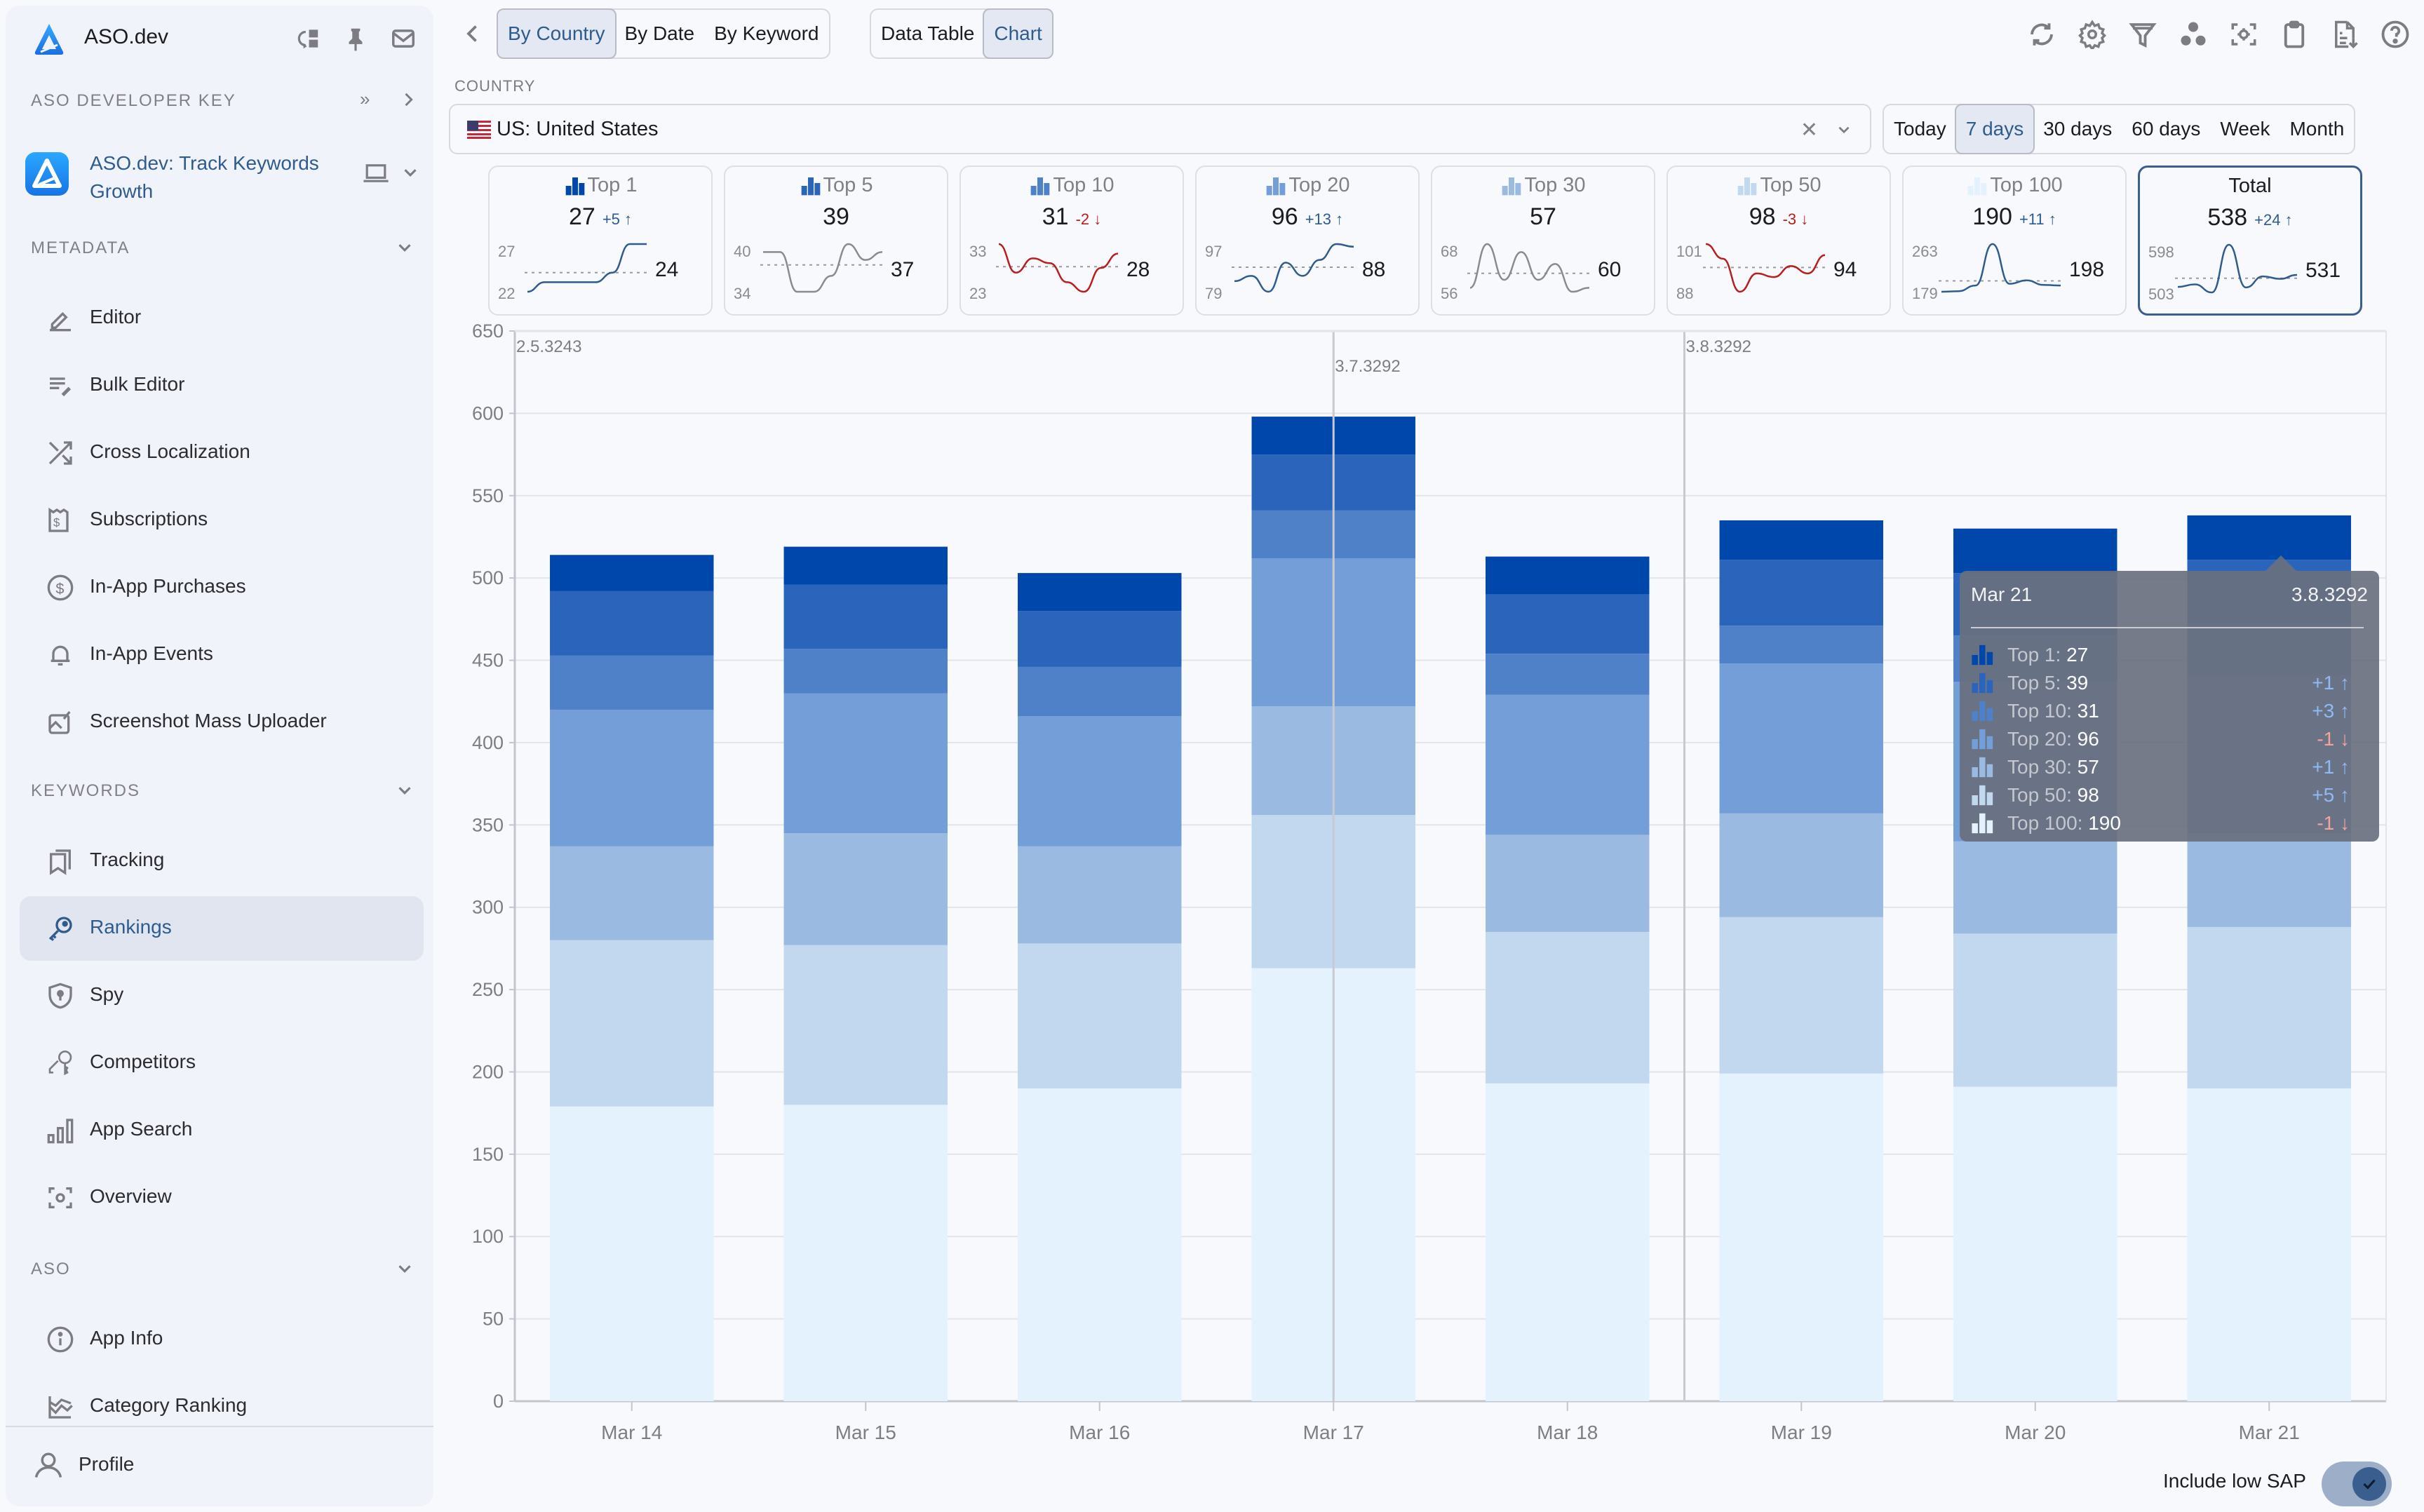 The height and width of the screenshot is (1512, 2424). Describe the element at coordinates (60, 453) in the screenshot. I see `shuffle-icon` at that location.